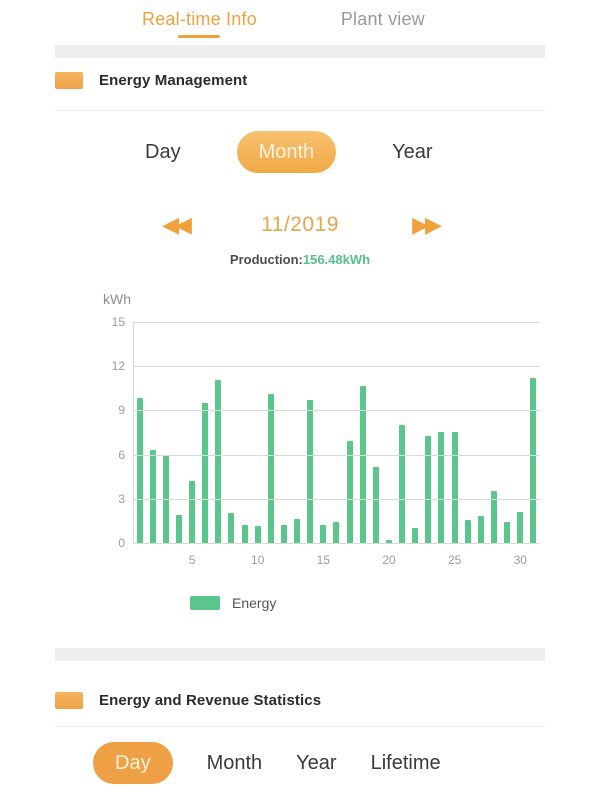 The height and width of the screenshot is (800, 600). What do you see at coordinates (454, 560) in the screenshot?
I see `chart-x-tick-label: 25` at bounding box center [454, 560].